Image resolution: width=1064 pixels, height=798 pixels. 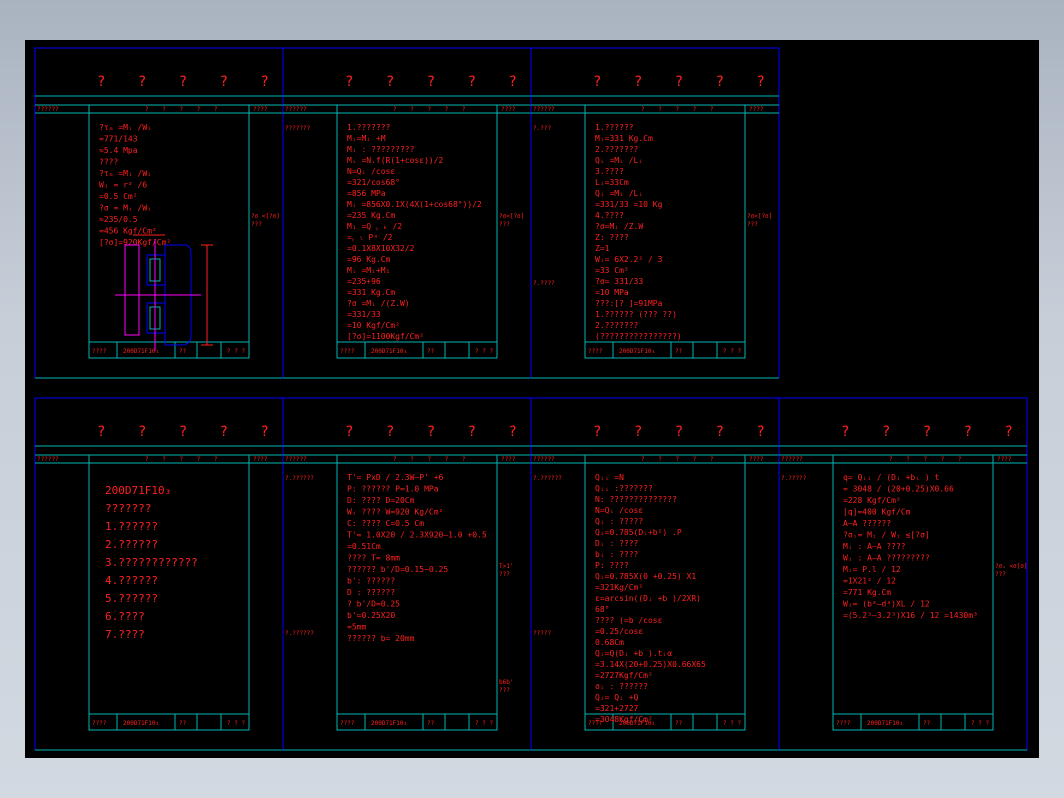 I want to click on calc-line: =331 Kg.Cm, so click(x=371, y=292).